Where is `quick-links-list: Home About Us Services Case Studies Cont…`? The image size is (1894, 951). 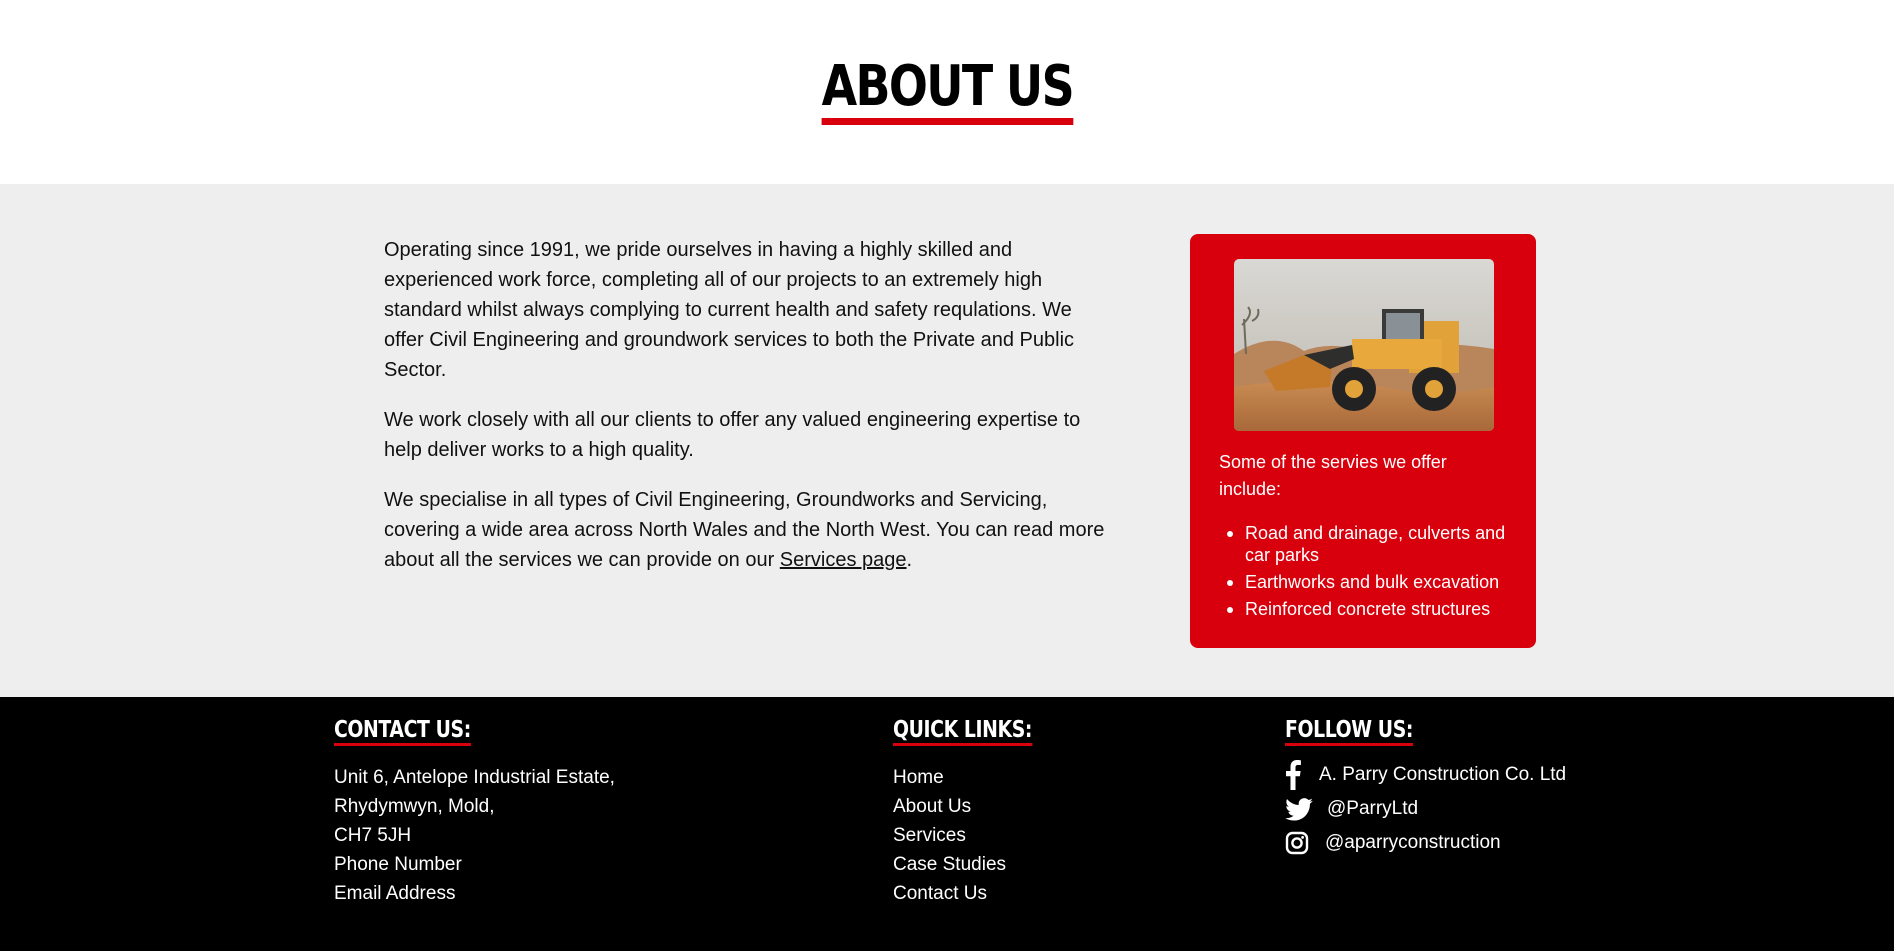
quick-links-list: Home About Us Services Case Studies Cont… is located at coordinates (978, 835).